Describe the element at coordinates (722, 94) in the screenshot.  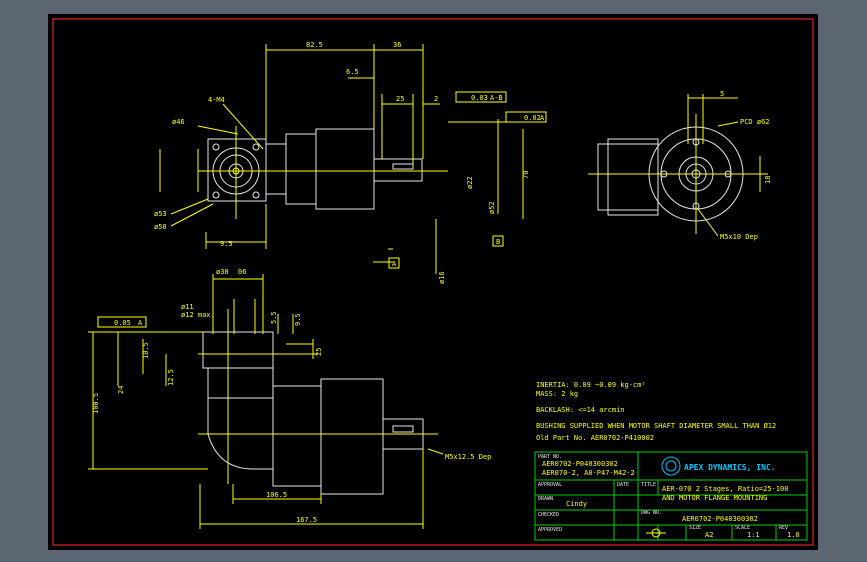
I see `dim-5: 5` at that location.